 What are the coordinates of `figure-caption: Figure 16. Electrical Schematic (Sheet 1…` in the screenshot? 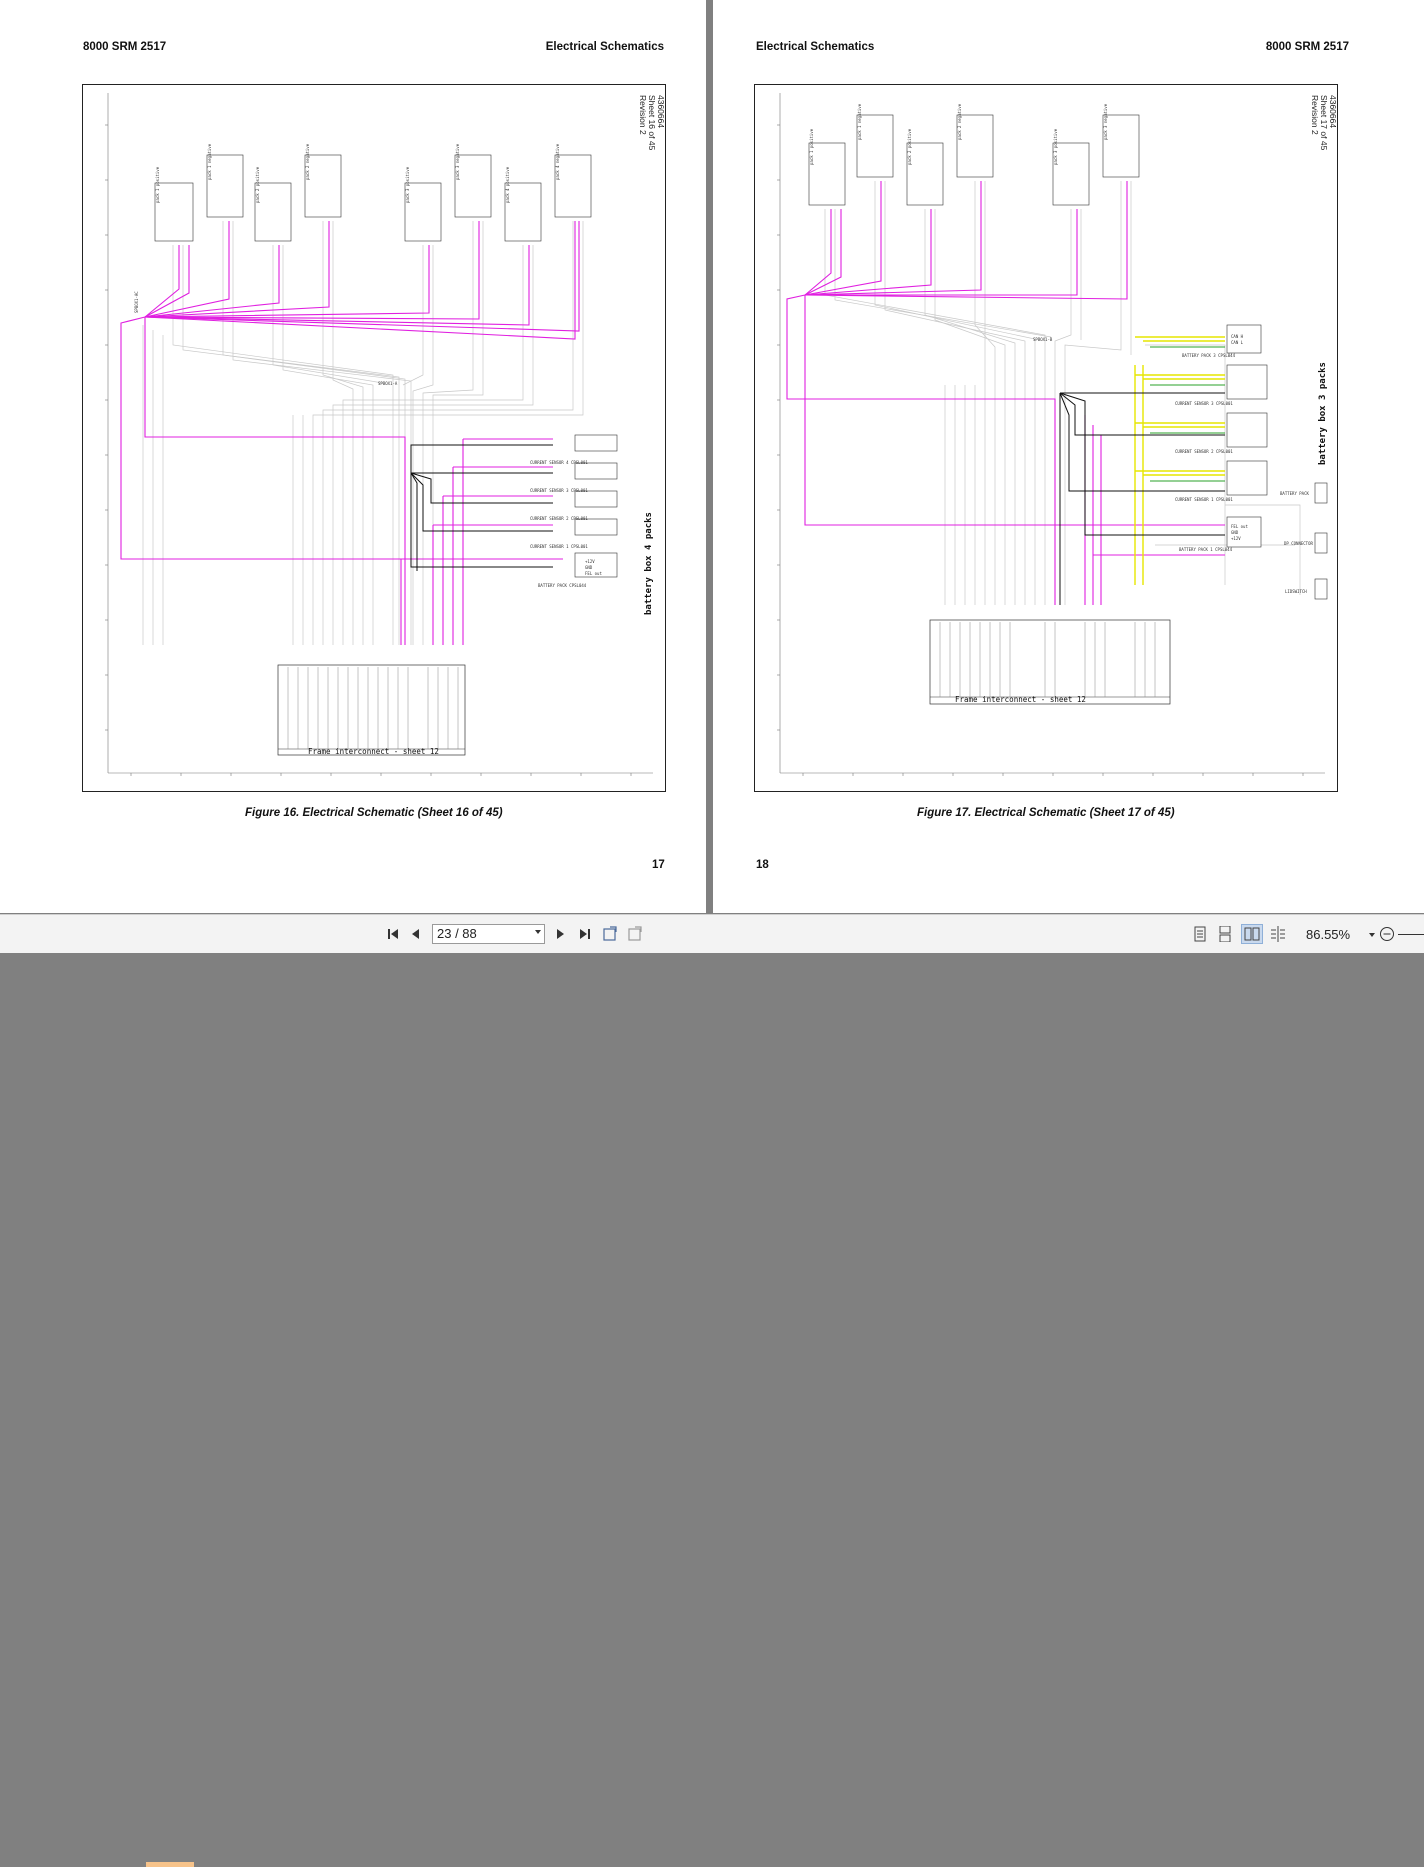 It's located at (374, 813).